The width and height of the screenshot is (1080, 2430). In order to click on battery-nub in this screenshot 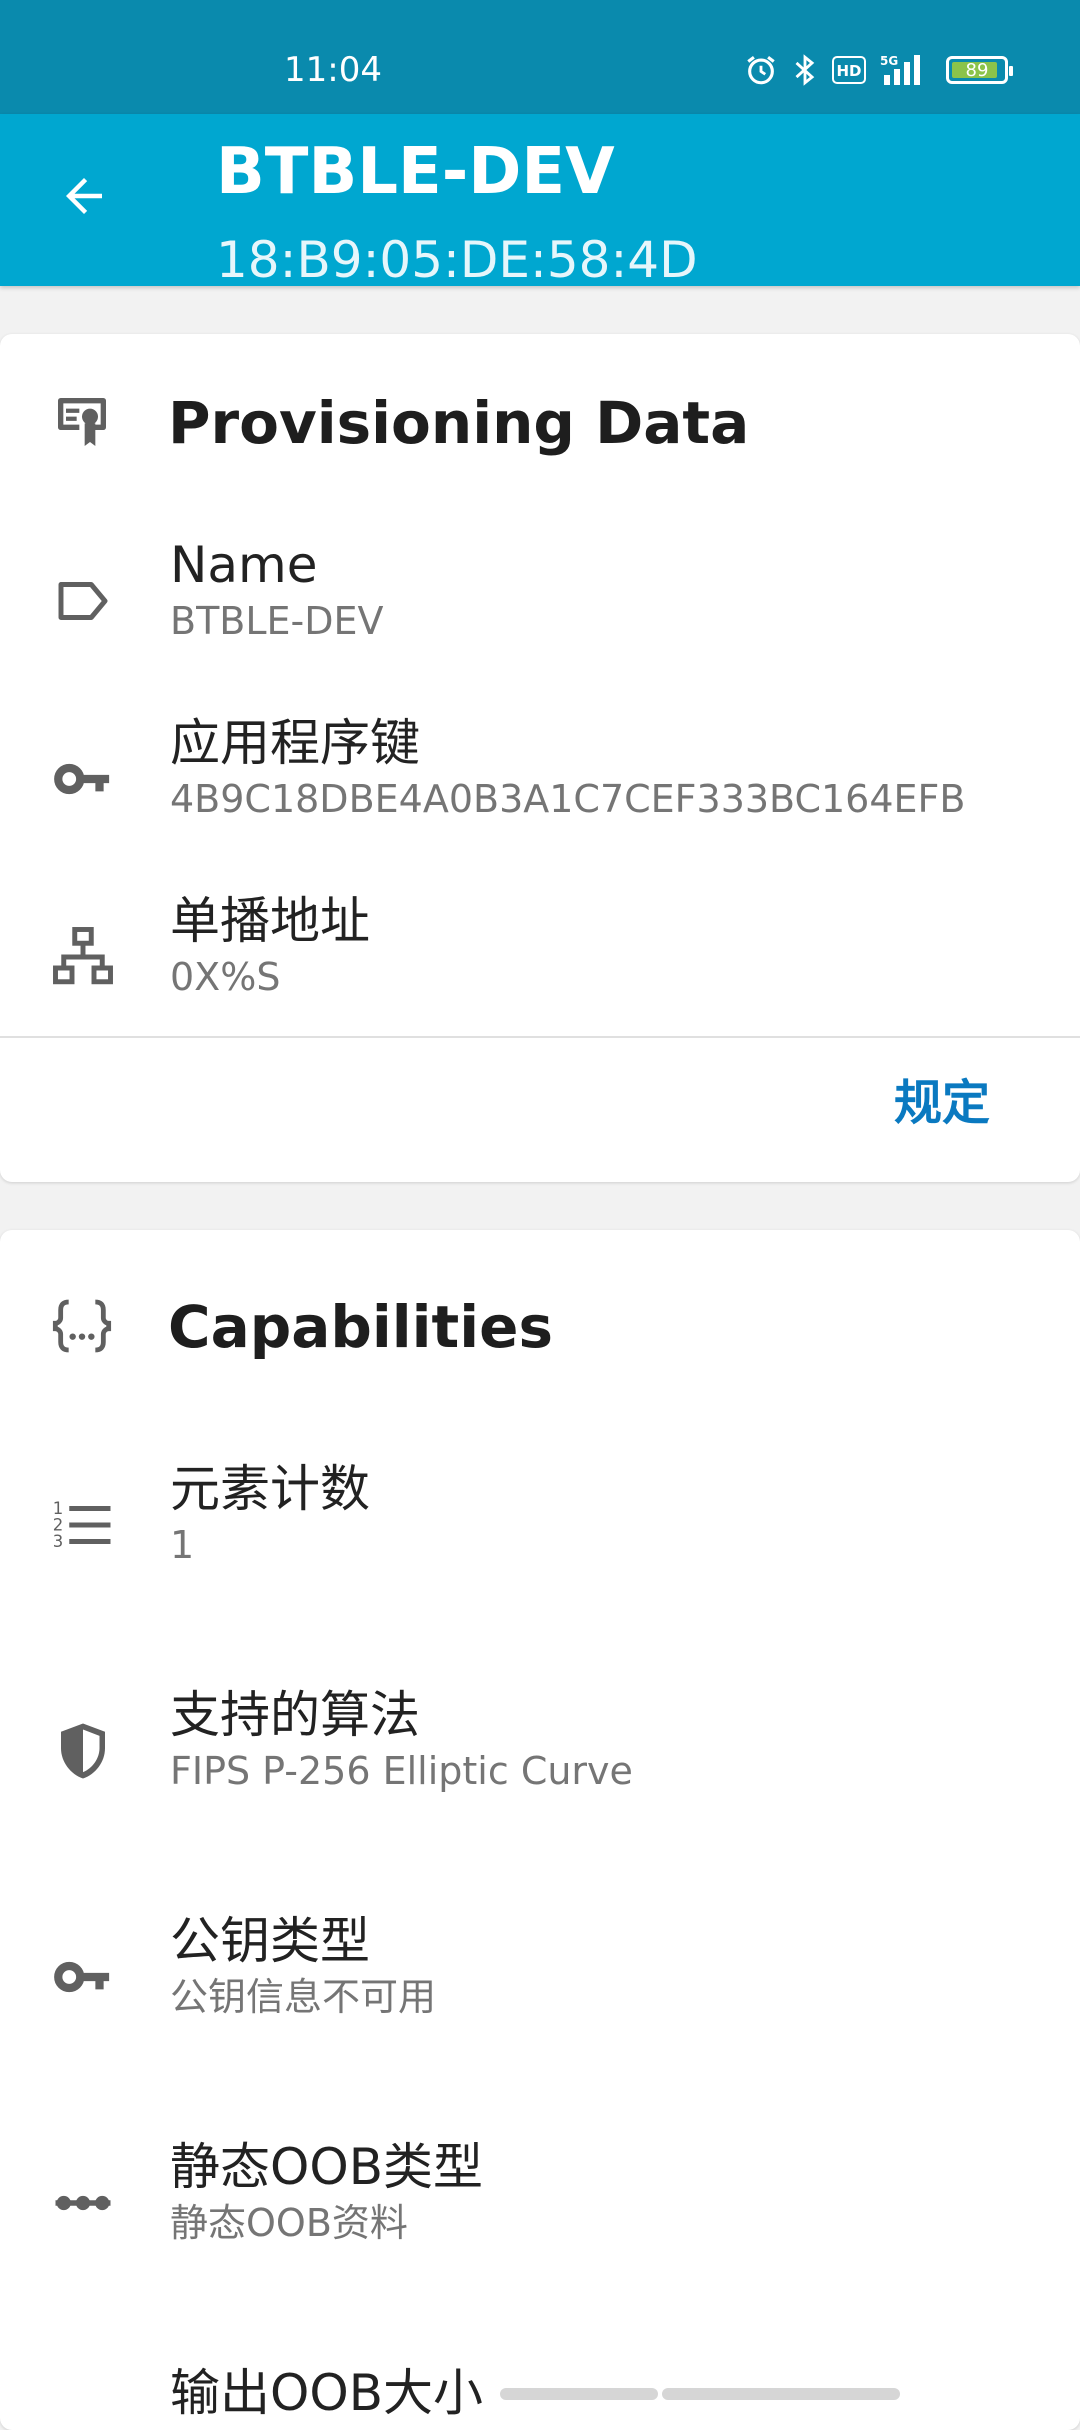, I will do `click(1011, 71)`.